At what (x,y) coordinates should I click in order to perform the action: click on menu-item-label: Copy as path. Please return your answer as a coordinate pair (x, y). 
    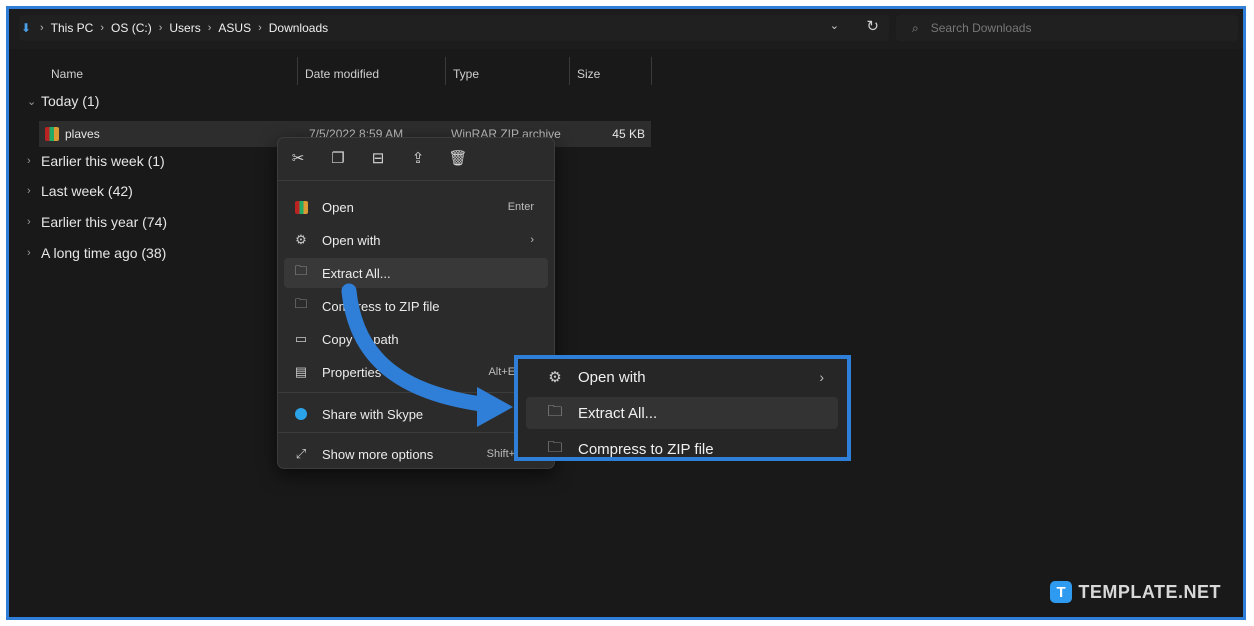
    Looking at the image, I should click on (360, 339).